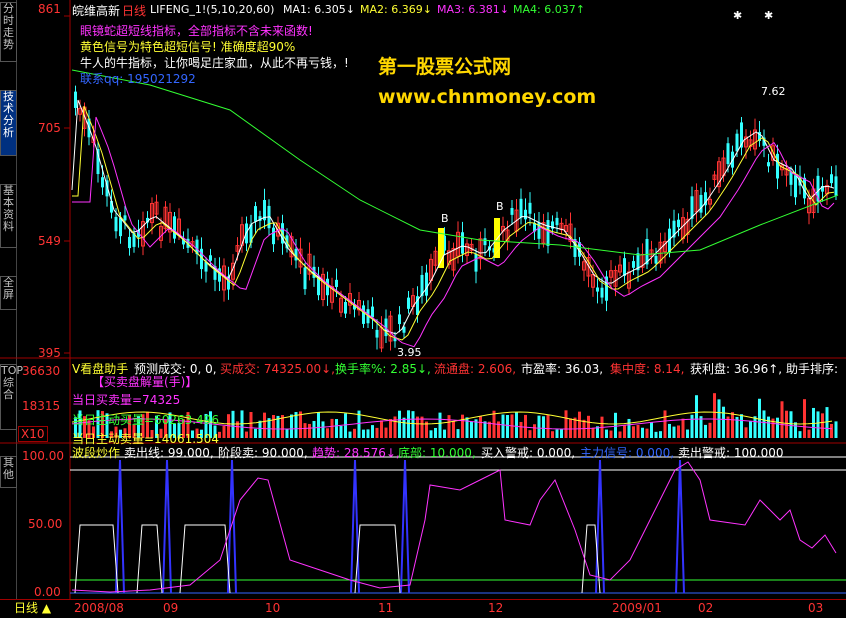 This screenshot has height=618, width=846. I want to click on osc-stage-sell: 阶段卖: 90.000,, so click(263, 453).